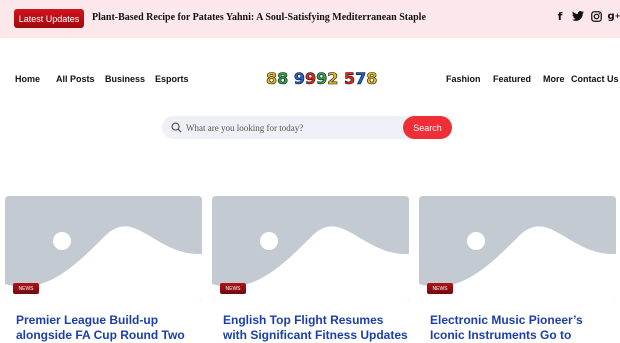 The width and height of the screenshot is (620, 343). Describe the element at coordinates (49, 18) in the screenshot. I see `latest-updates-button: Latest Updates` at that location.